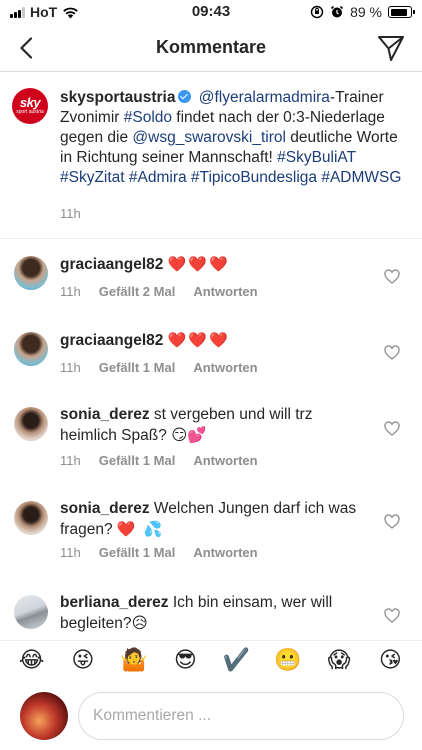 The image size is (422, 750). I want to click on comment-emoji: ❤️ 💦, so click(140, 529).